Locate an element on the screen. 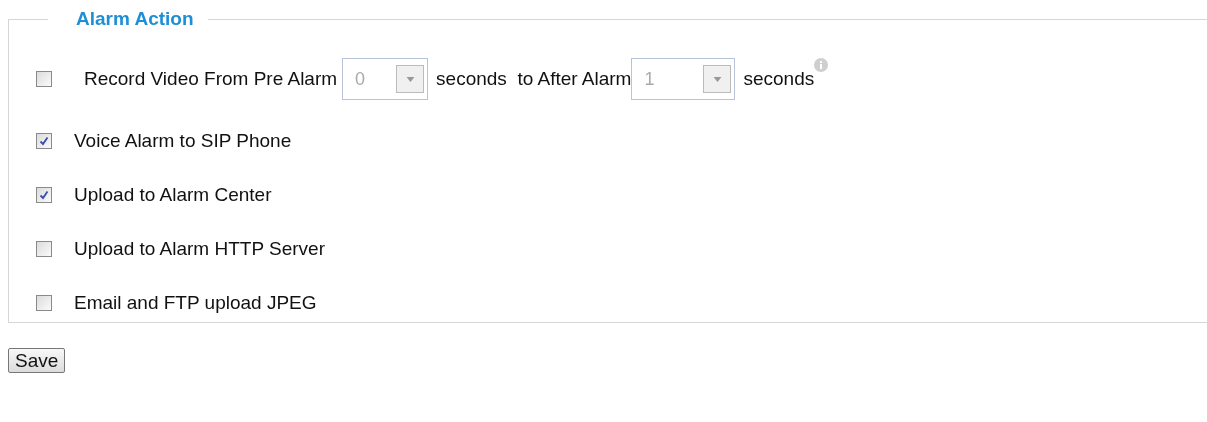 Image resolution: width=1207 pixels, height=422 pixels. section-title: Alarm Action is located at coordinates (135, 19).